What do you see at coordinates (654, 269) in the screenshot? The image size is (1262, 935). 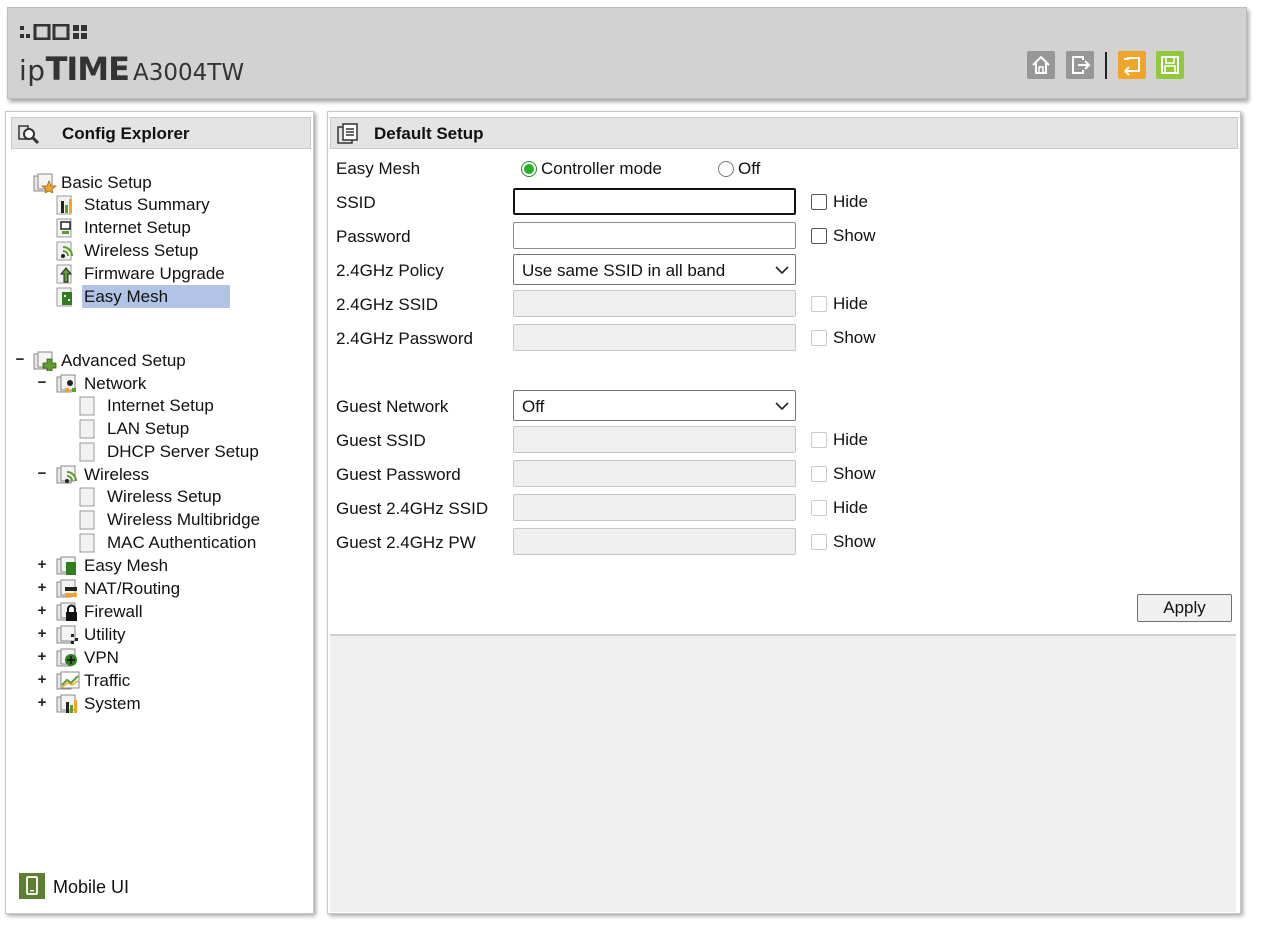 I see `policy-select: Use same SSID in all band` at bounding box center [654, 269].